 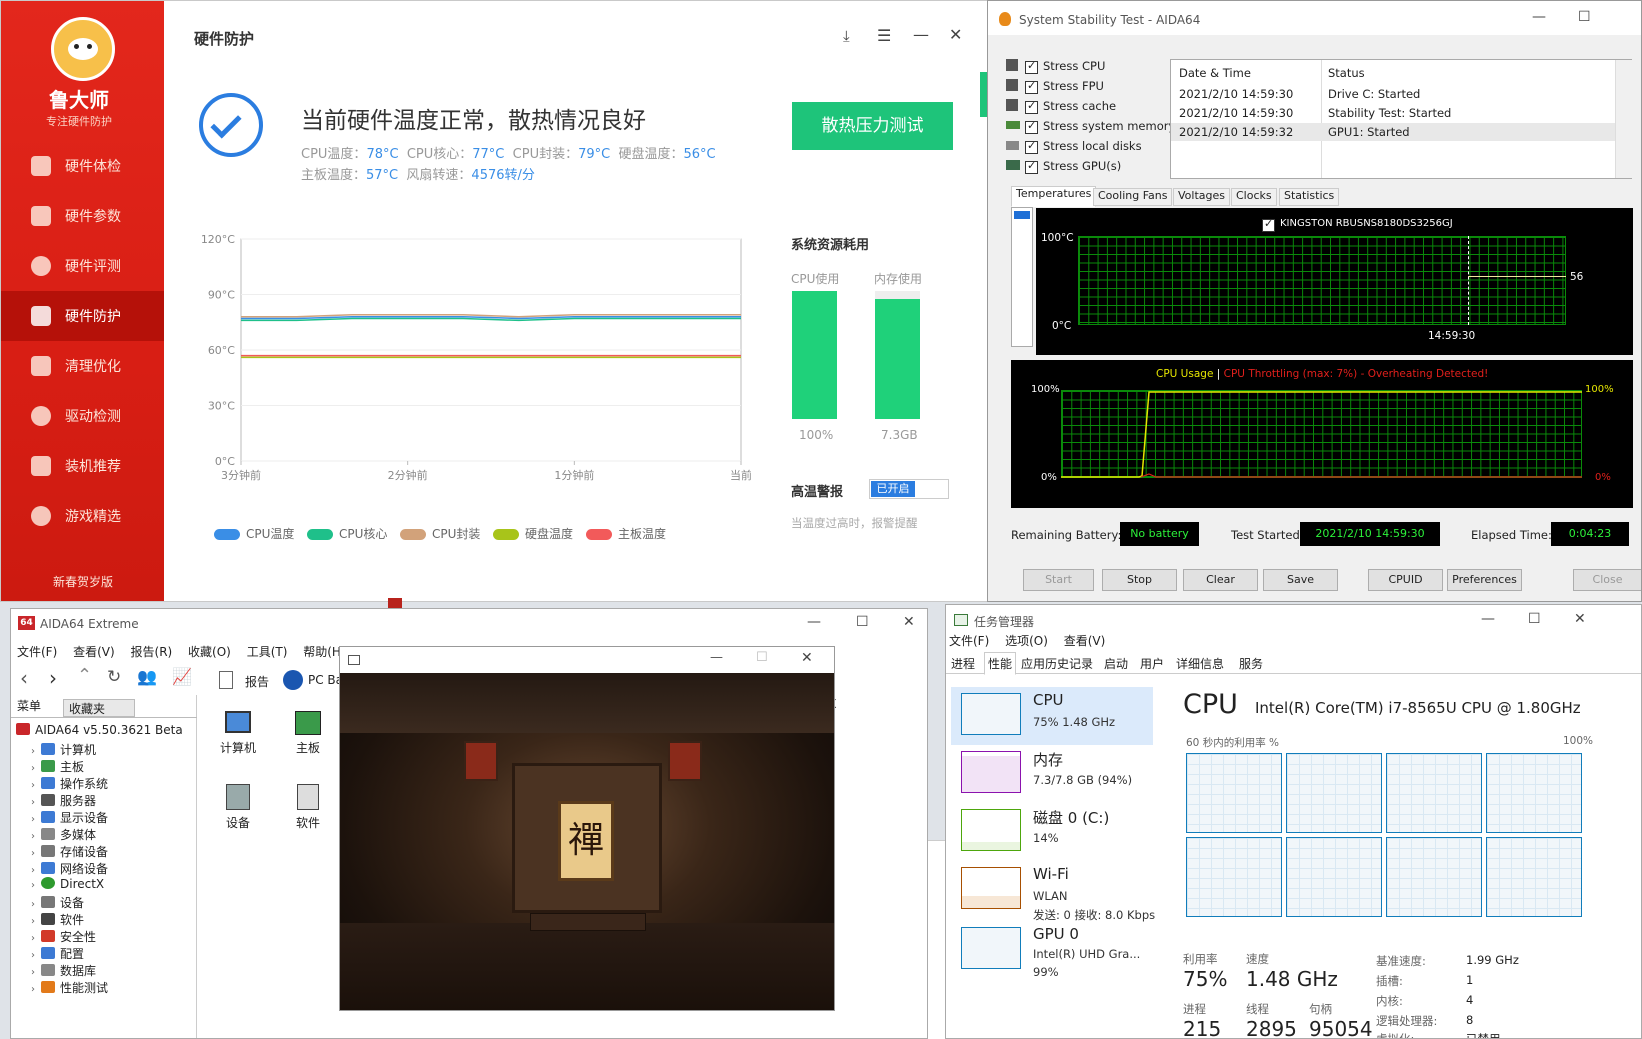 What do you see at coordinates (57, 767) in the screenshot?
I see `tree-item-motherboard: › 主板` at bounding box center [57, 767].